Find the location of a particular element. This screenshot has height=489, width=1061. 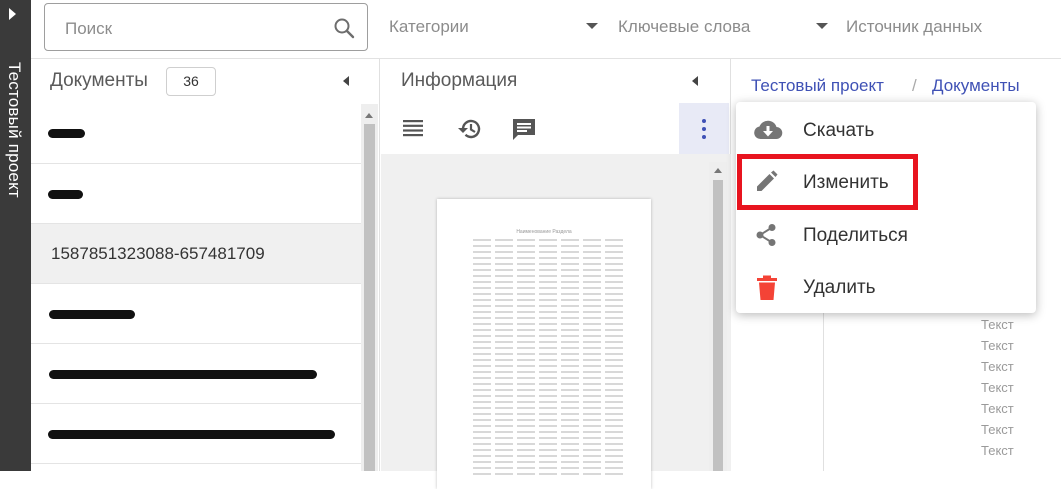

history-icon is located at coordinates (469, 131).